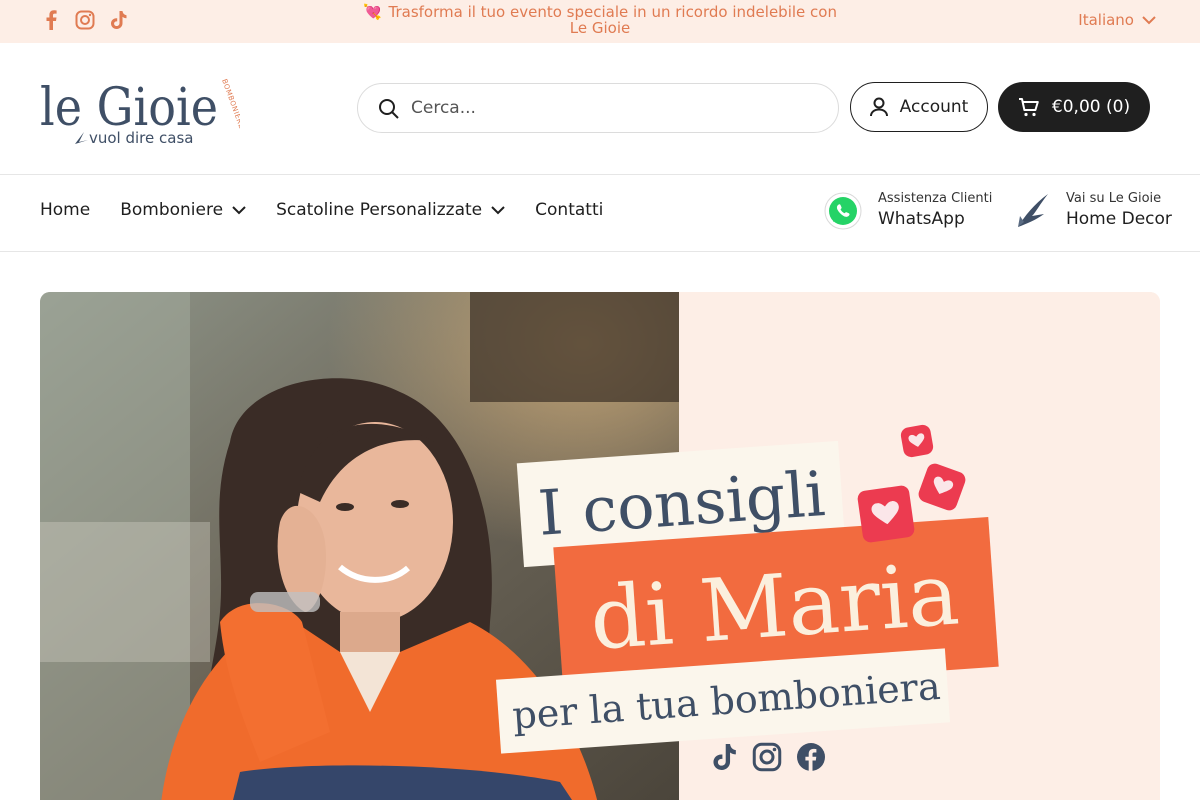 This screenshot has height=800, width=1200. I want to click on site-logo: le Gioie BOMBONIERE vuol dire casa, so click(143, 110).